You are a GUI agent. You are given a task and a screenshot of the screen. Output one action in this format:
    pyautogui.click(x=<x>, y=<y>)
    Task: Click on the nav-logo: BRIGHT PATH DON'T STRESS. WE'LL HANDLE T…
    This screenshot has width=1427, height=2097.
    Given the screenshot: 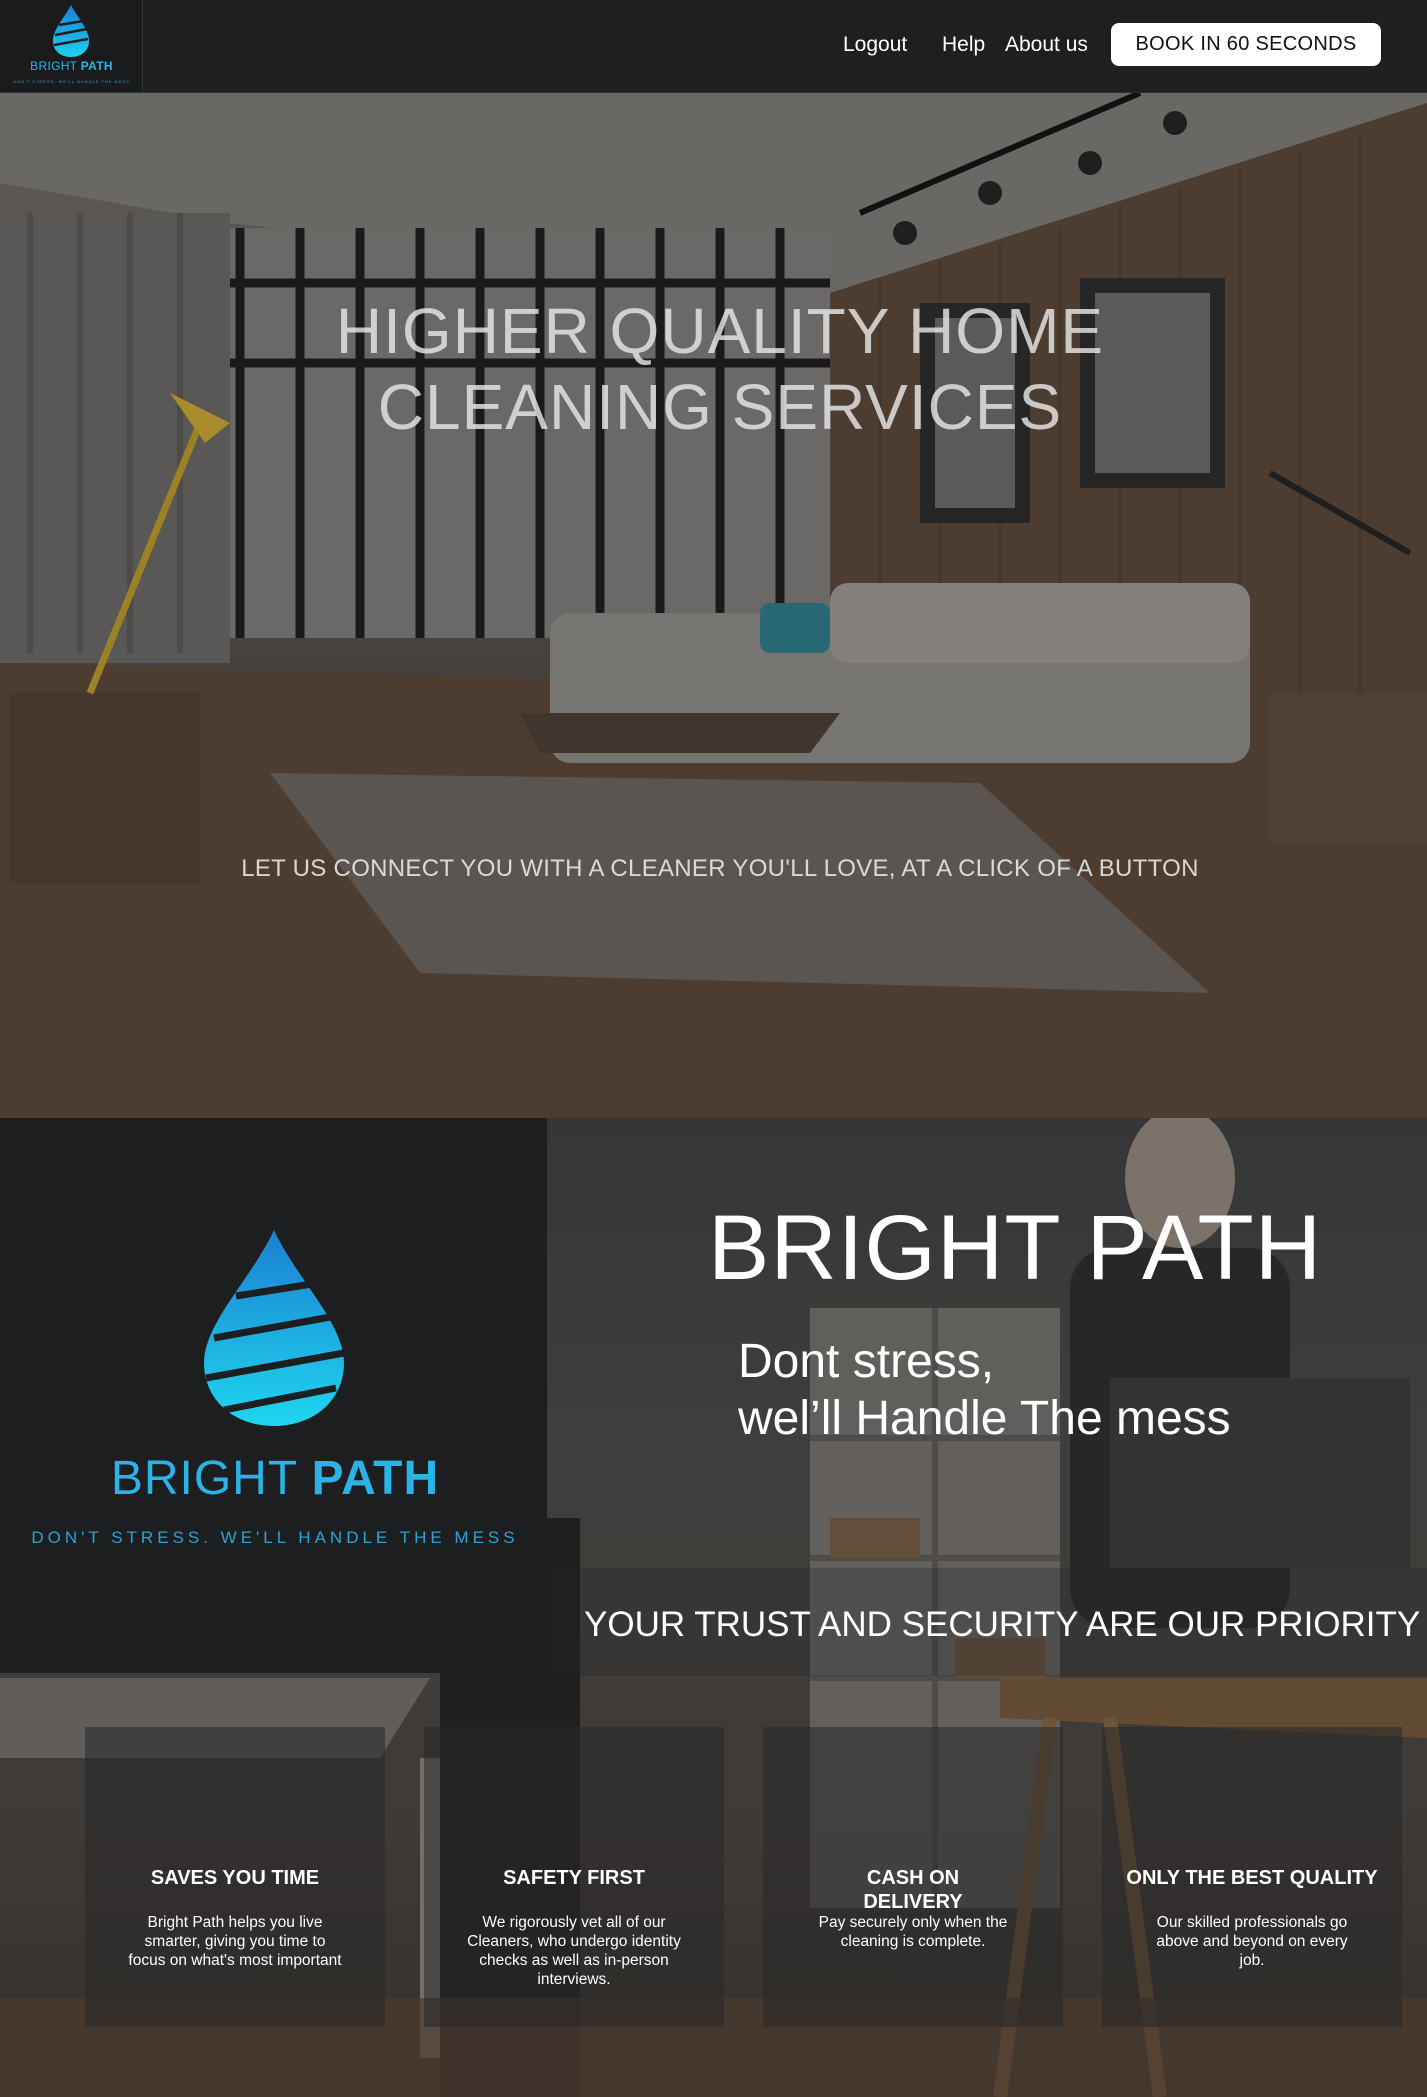 What is the action you would take?
    pyautogui.click(x=71, y=46)
    